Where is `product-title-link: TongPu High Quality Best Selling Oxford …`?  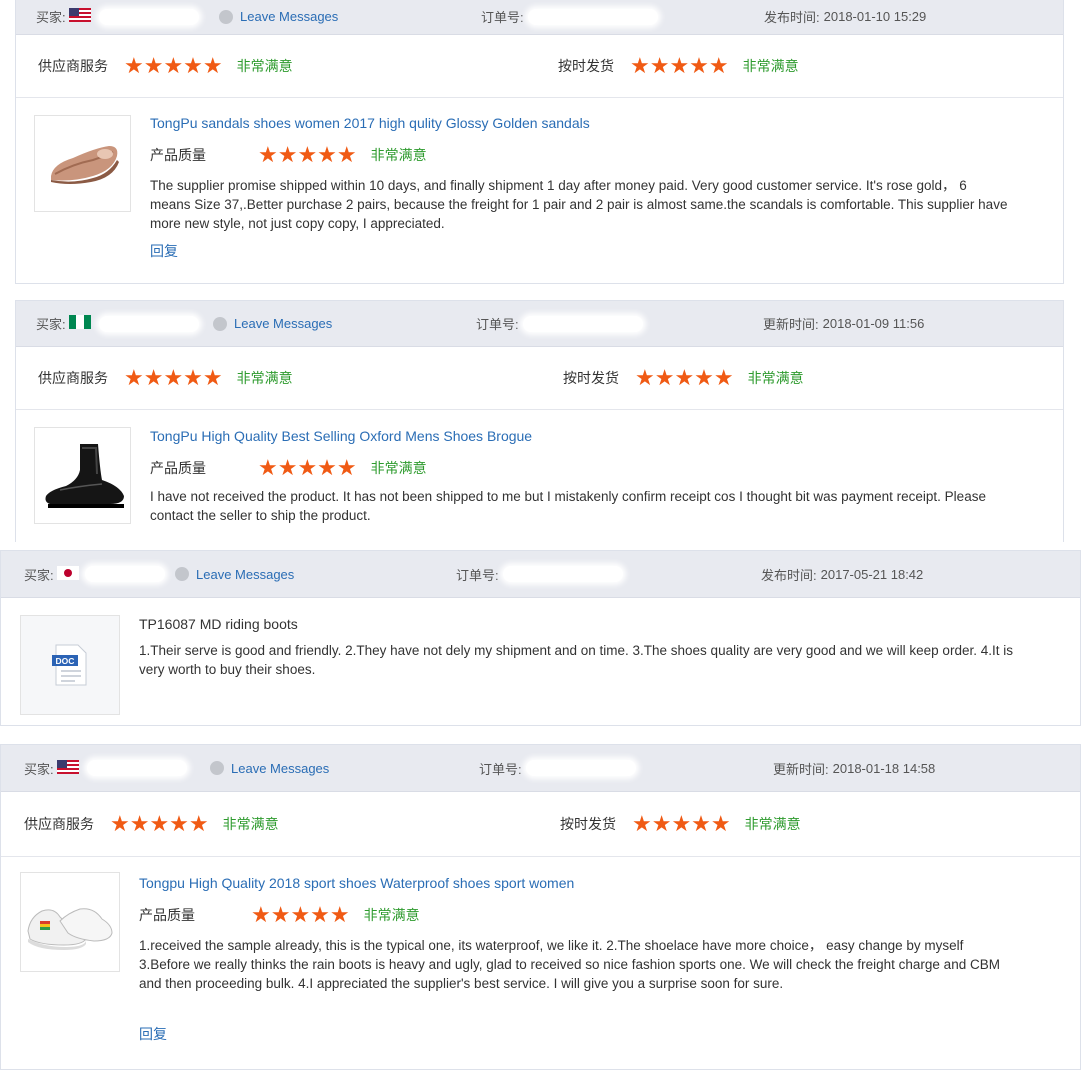
product-title-link: TongPu High Quality Best Selling Oxford … is located at coordinates (341, 436).